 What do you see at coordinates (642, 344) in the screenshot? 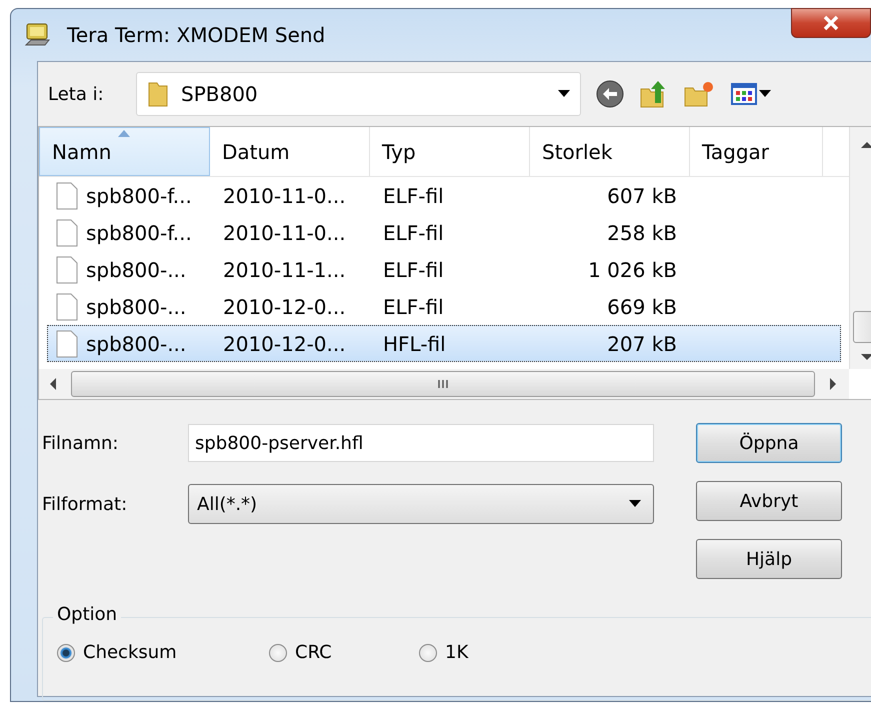
I see `file-size: 207 kB` at bounding box center [642, 344].